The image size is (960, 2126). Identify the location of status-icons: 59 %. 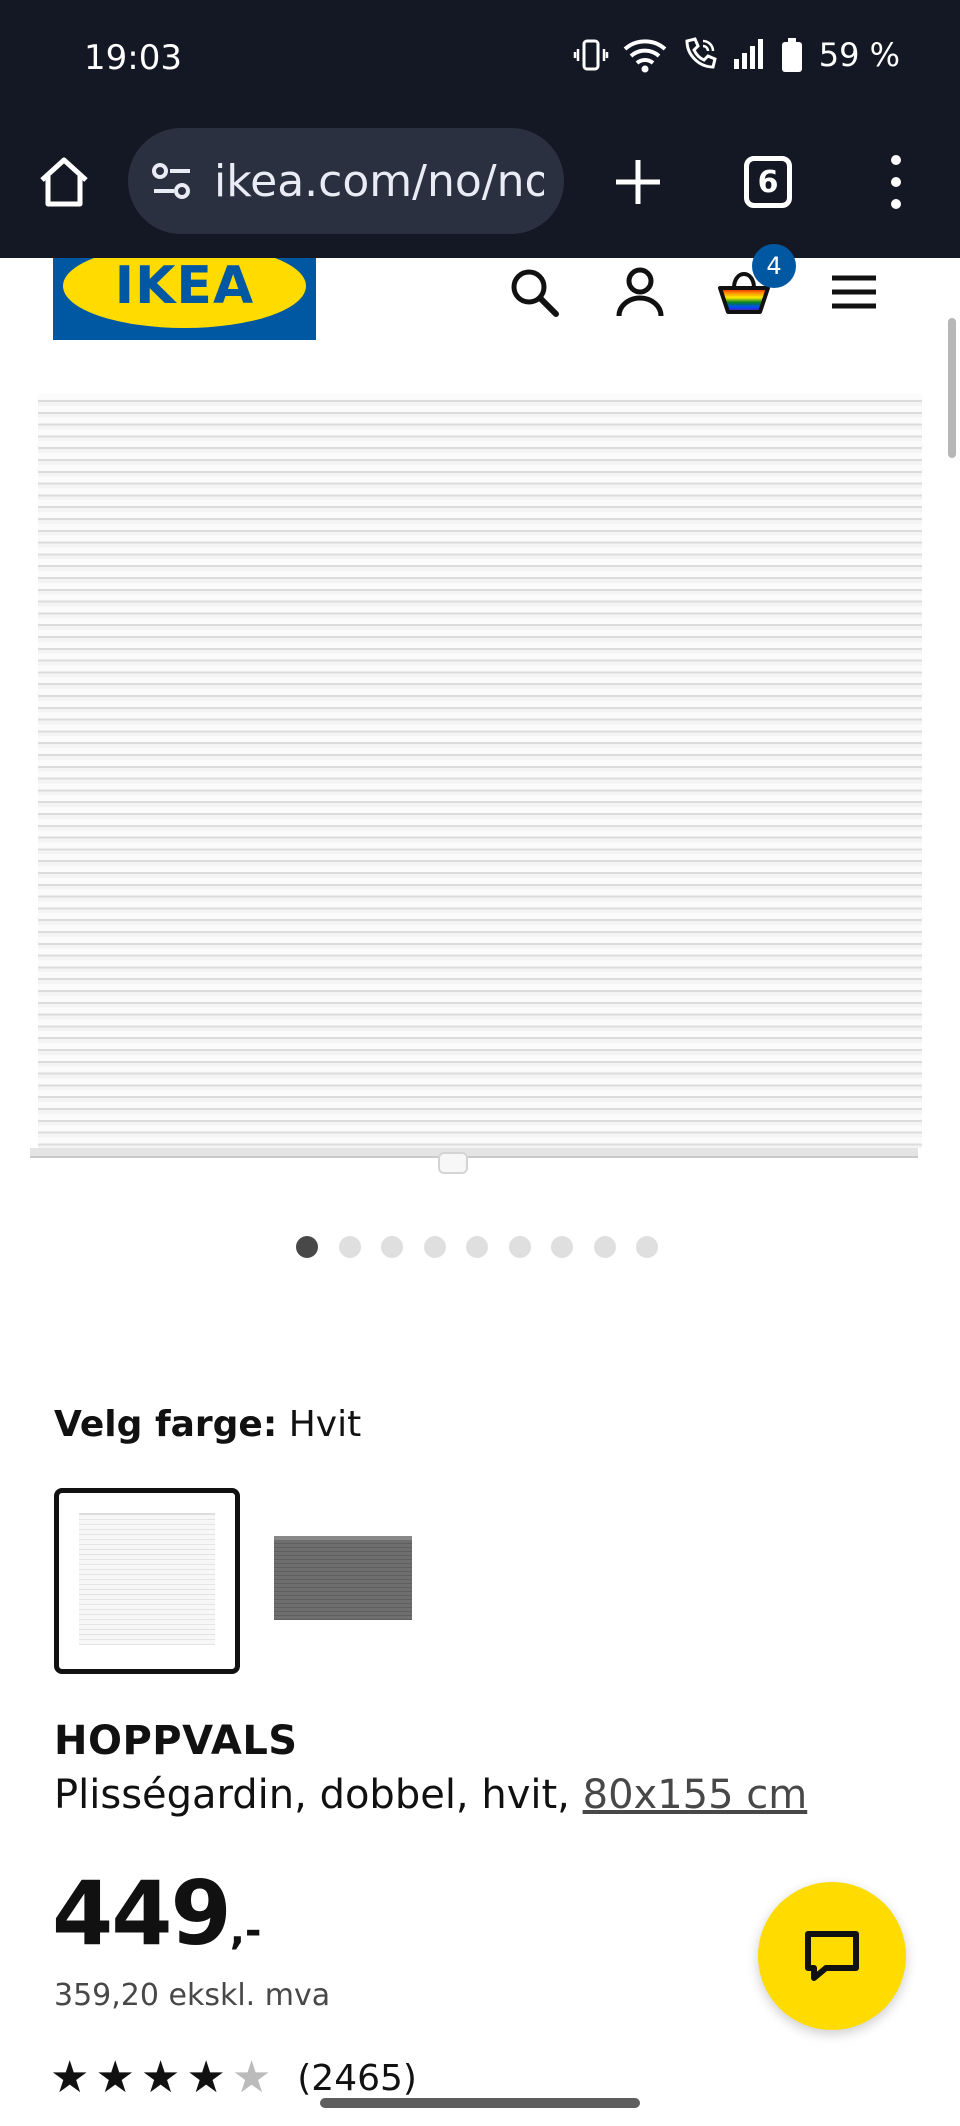
(736, 55).